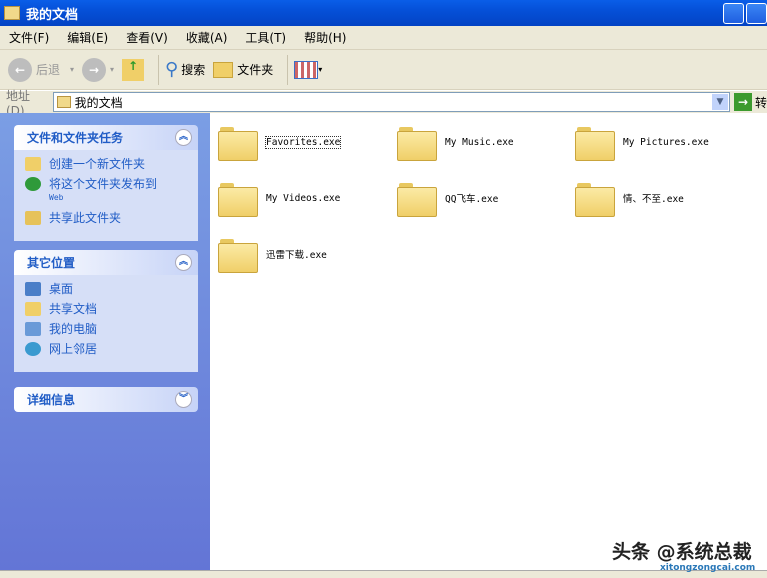 This screenshot has width=767, height=578. What do you see at coordinates (193, 70) in the screenshot?
I see `search-label: 搜索` at bounding box center [193, 70].